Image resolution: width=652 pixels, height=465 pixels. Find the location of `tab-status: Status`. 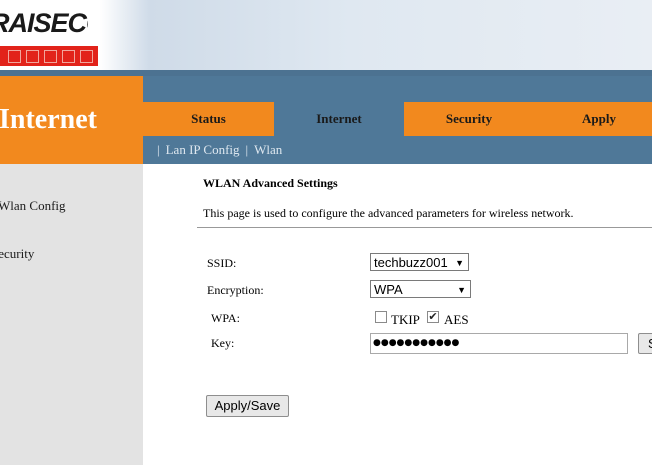

tab-status: Status is located at coordinates (208, 119).